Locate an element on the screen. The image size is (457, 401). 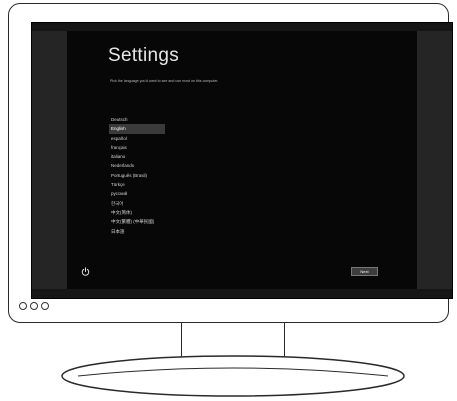
language-option-turkce: Türkçe is located at coordinates (137, 184).